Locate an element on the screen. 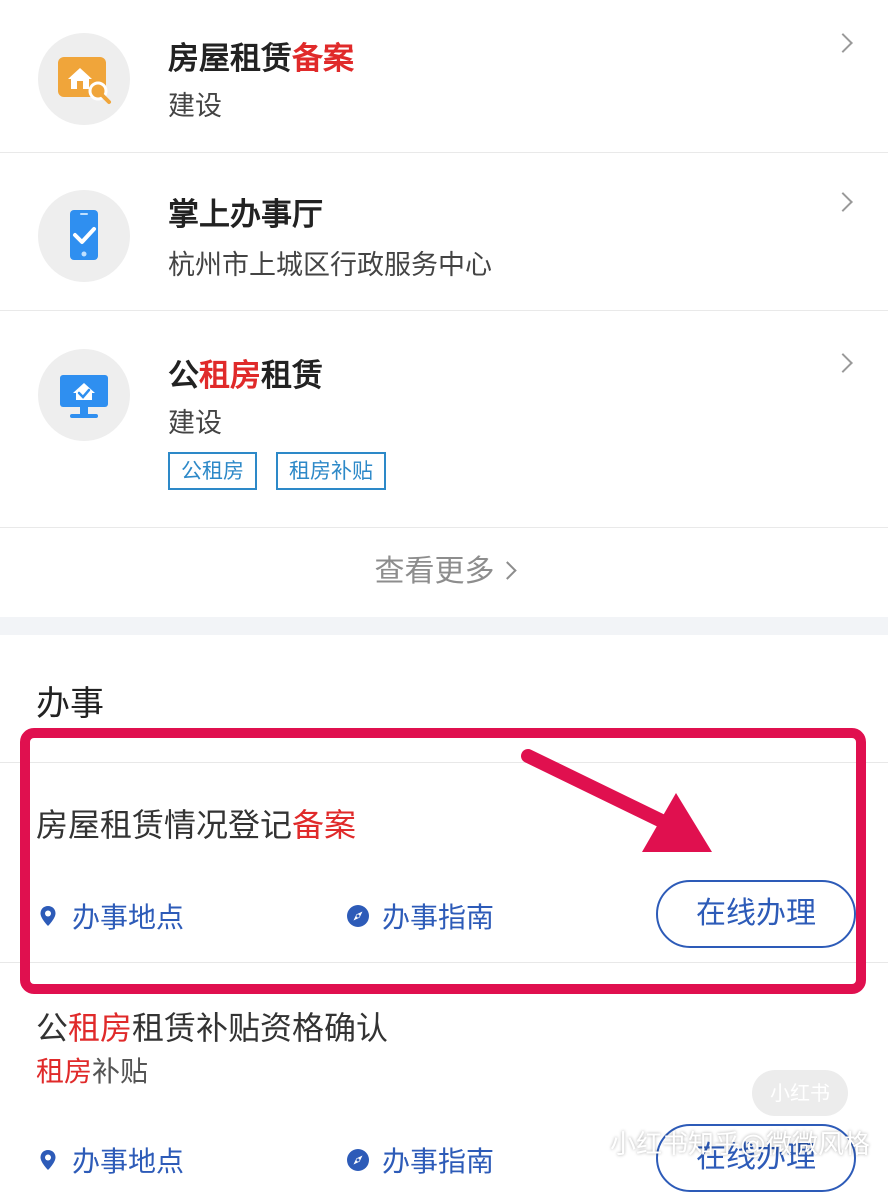  monitor-house-icon is located at coordinates (84, 395).